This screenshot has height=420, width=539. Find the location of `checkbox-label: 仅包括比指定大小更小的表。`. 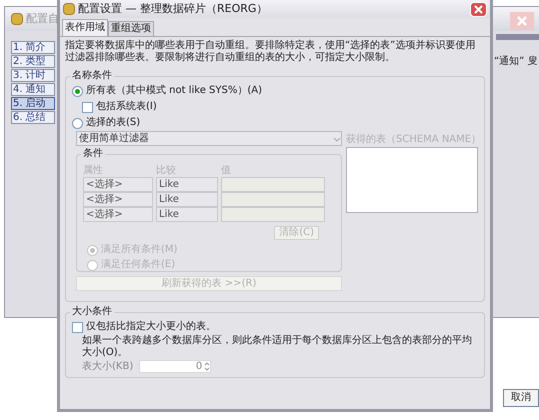

checkbox-label: 仅包括比指定大小更小的表。 is located at coordinates (151, 327).